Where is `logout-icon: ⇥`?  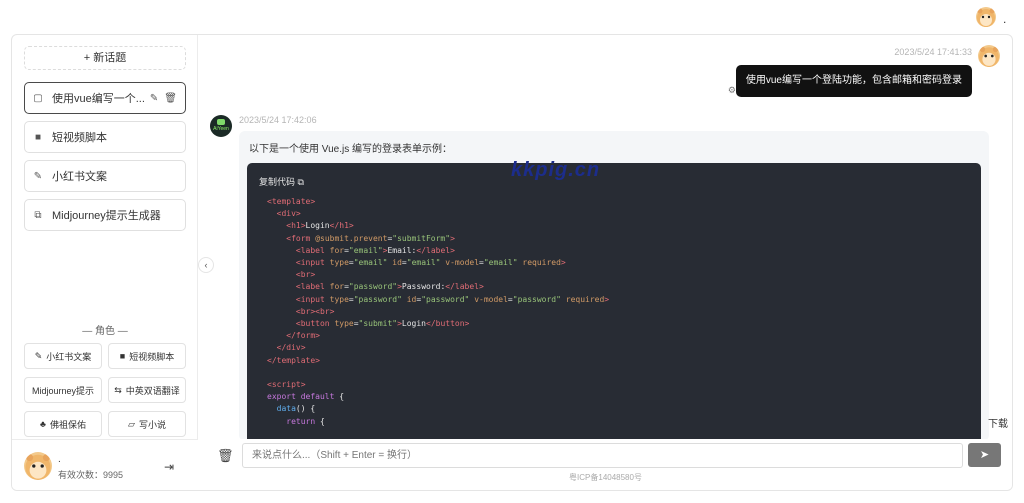
logout-icon: ⇥ is located at coordinates (169, 467).